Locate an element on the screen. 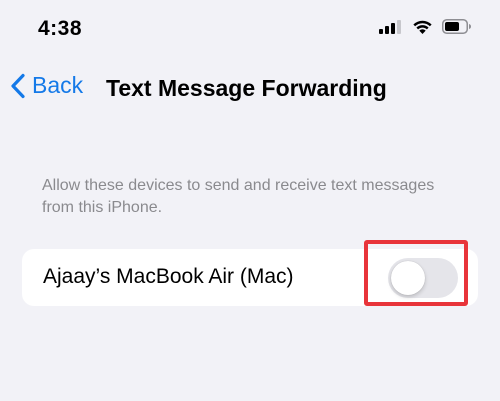 This screenshot has height=401, width=500. device-label: Ajaay’s MacBook Air (Mac) is located at coordinates (168, 276).